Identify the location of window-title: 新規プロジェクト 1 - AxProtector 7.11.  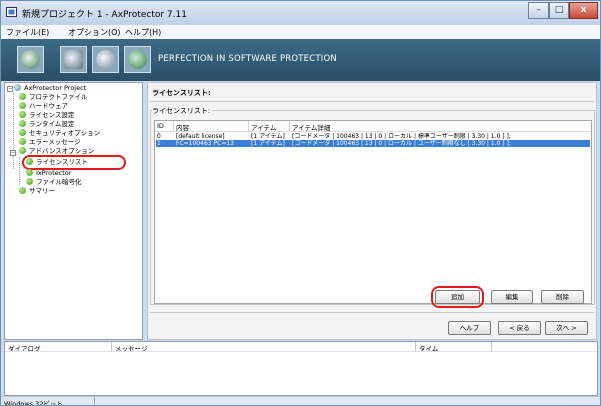
(104, 15).